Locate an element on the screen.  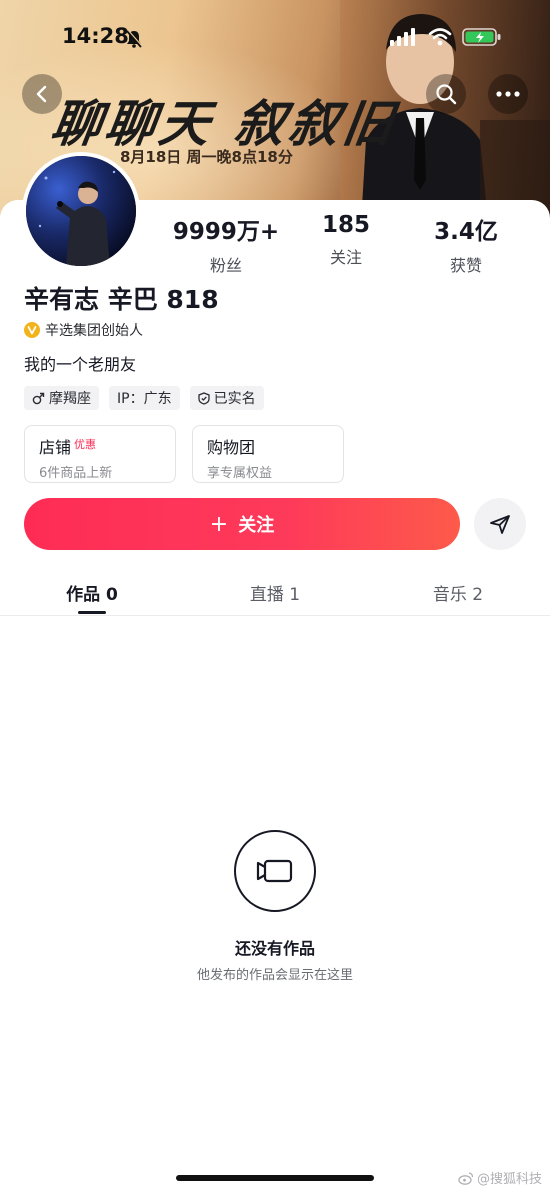
battery-icon is located at coordinates (481, 37).